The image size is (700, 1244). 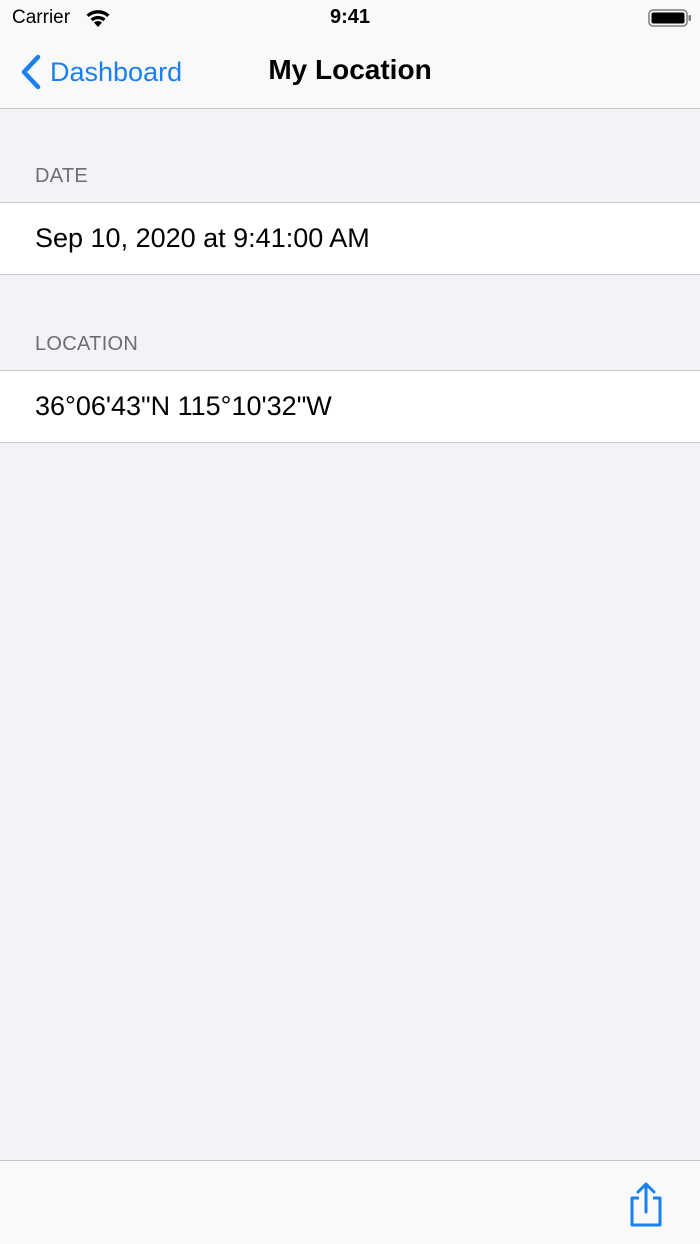 What do you see at coordinates (350, 1202) in the screenshot?
I see `bottom-toolbar` at bounding box center [350, 1202].